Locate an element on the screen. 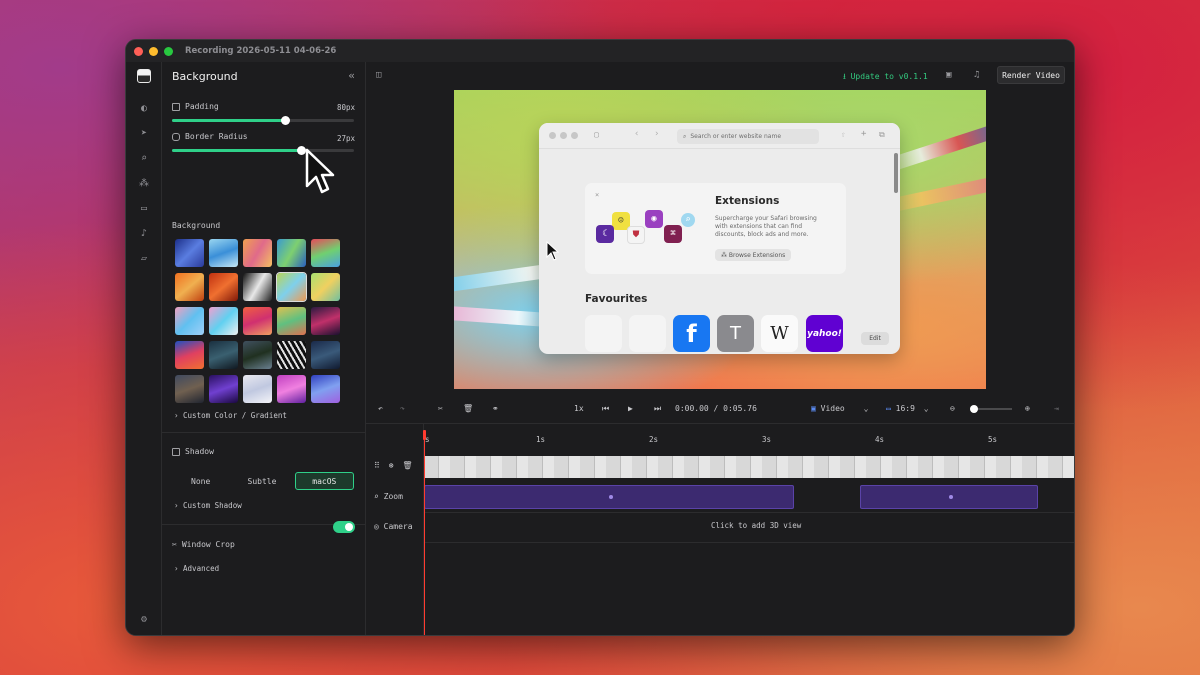 The width and height of the screenshot is (1200, 675). aspect-selector-label: 16:9 is located at coordinates (905, 408).